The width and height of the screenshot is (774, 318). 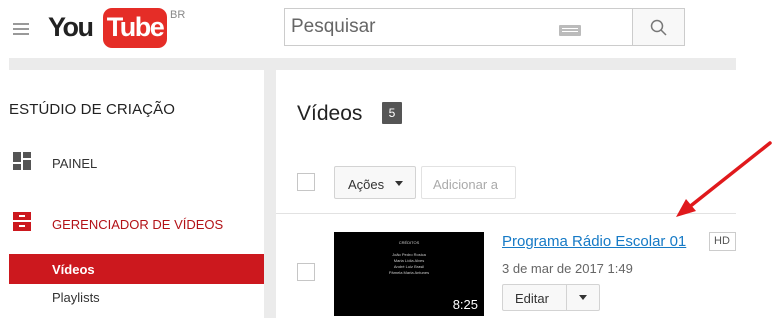 What do you see at coordinates (76, 297) in the screenshot?
I see `sidebar-subitem-label: Playlists` at bounding box center [76, 297].